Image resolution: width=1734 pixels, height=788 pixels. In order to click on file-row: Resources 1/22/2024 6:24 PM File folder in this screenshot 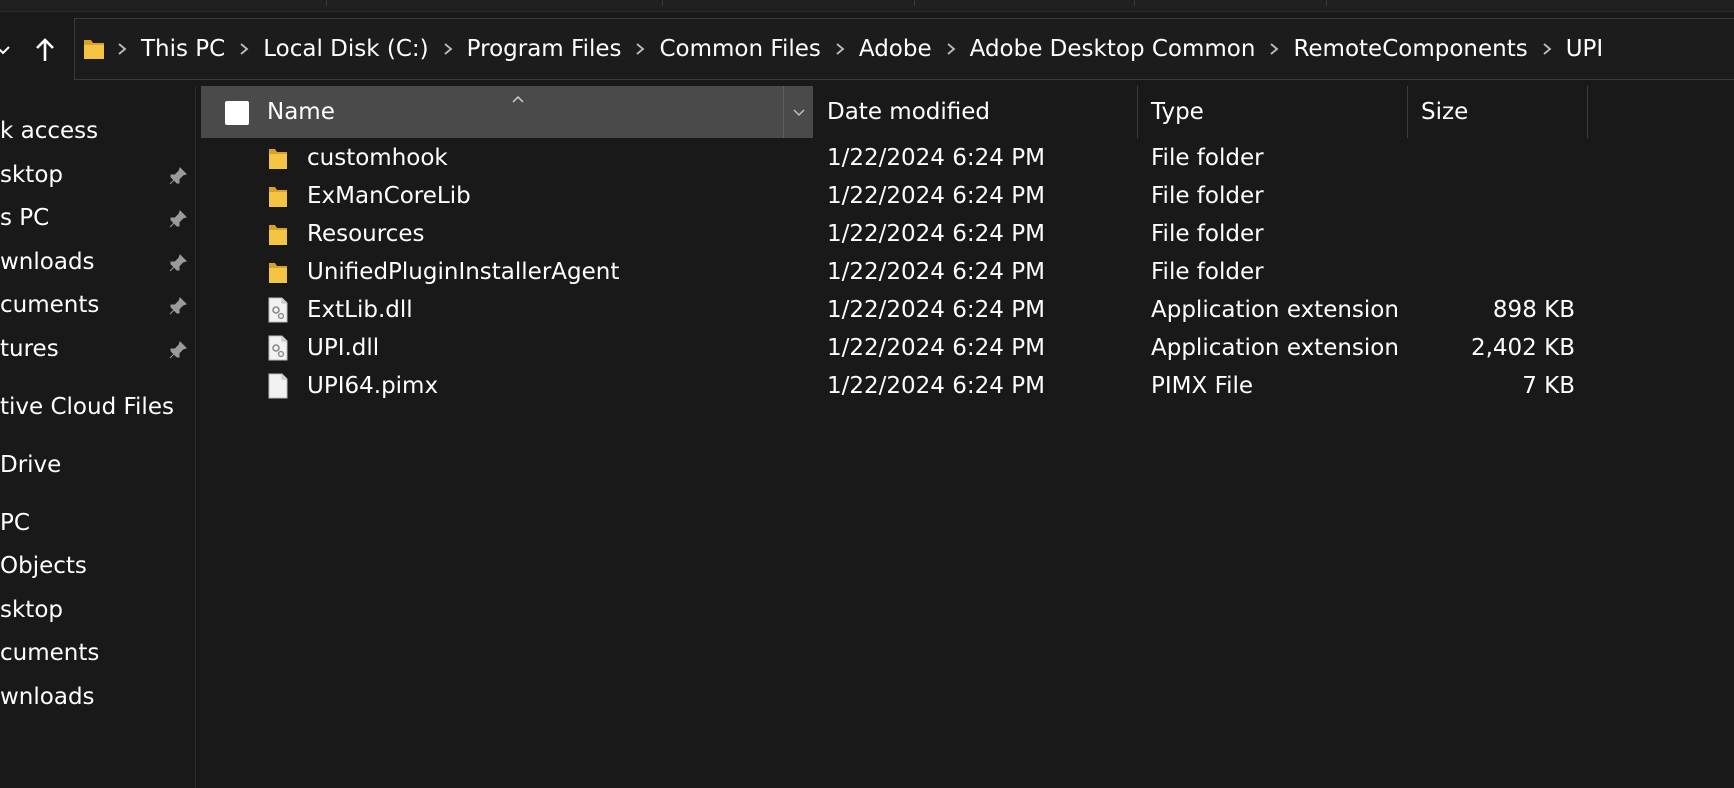, I will do `click(951, 235)`.